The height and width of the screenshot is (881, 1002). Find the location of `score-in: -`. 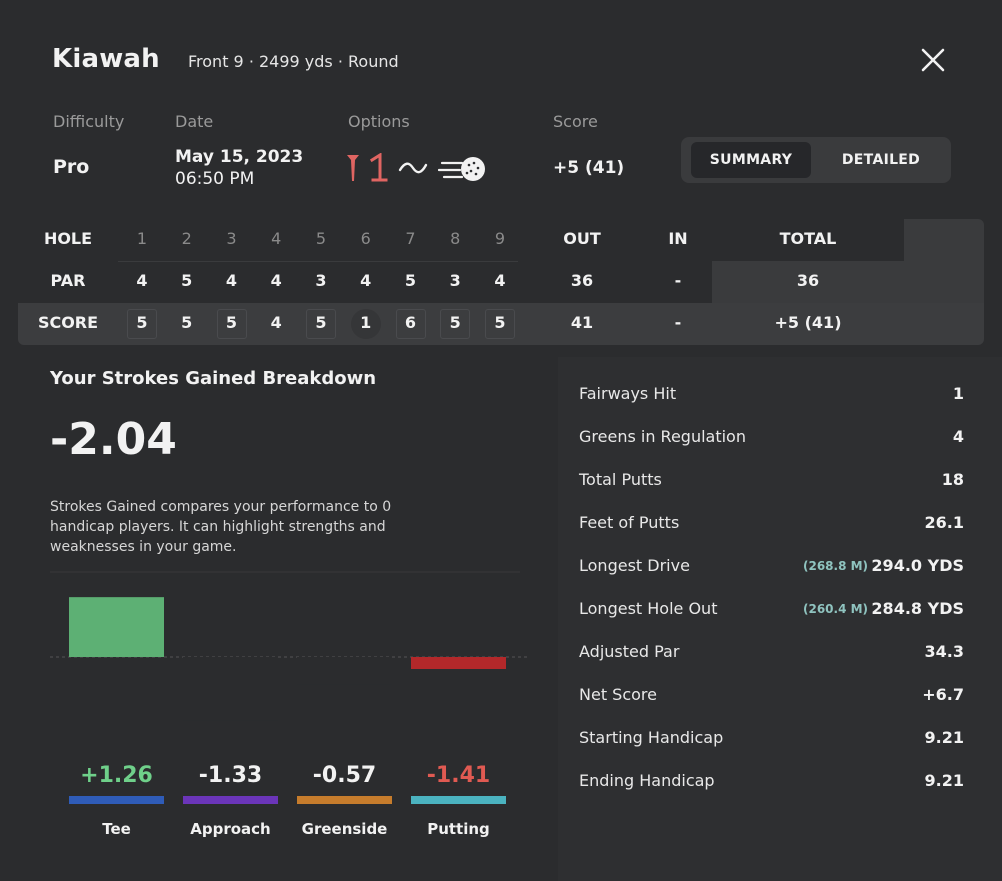

score-in: - is located at coordinates (678, 322).